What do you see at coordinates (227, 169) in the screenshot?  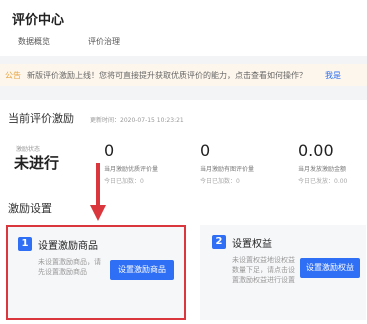 I see `stat-label-image: 当月激励有图评价量` at bounding box center [227, 169].